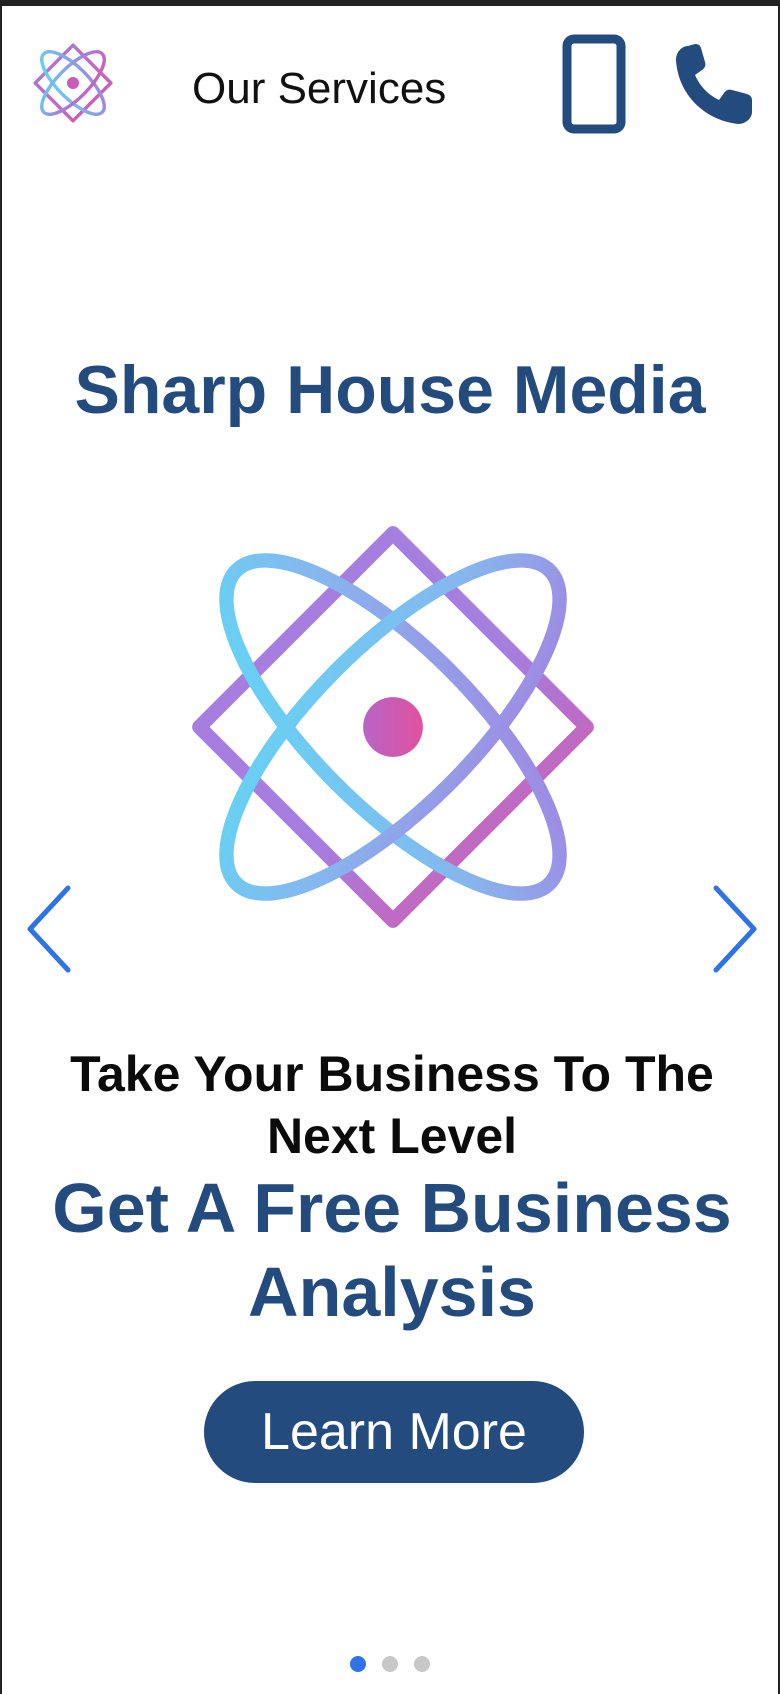 The width and height of the screenshot is (780, 1694). What do you see at coordinates (394, 1432) in the screenshot?
I see `learn-more-button: Learn More` at bounding box center [394, 1432].